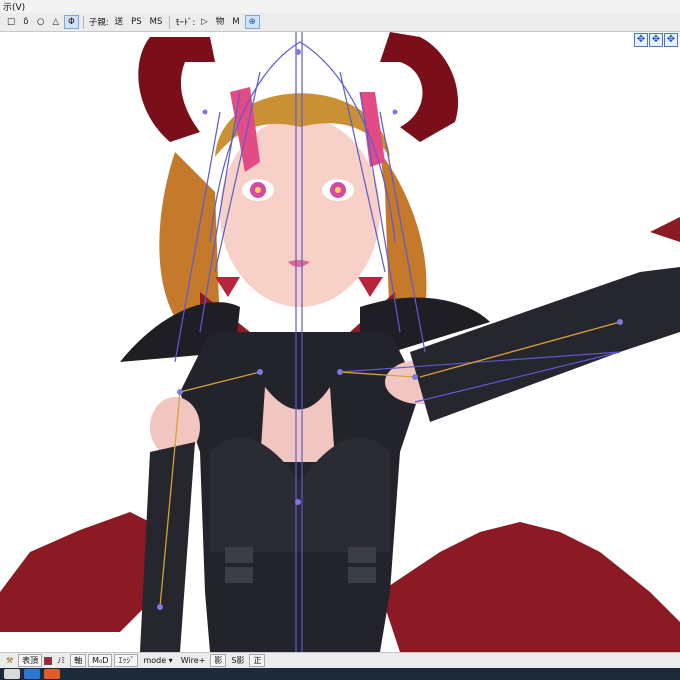 This screenshot has width=680, height=680. I want to click on edge-toggle: ｴｯｼﾞ, so click(126, 660).